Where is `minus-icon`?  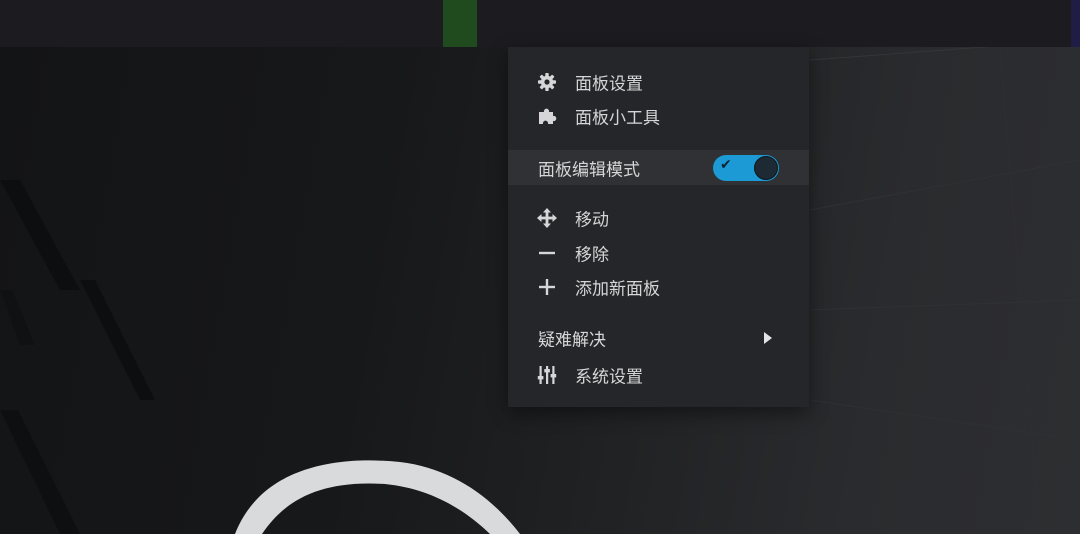 minus-icon is located at coordinates (547, 253).